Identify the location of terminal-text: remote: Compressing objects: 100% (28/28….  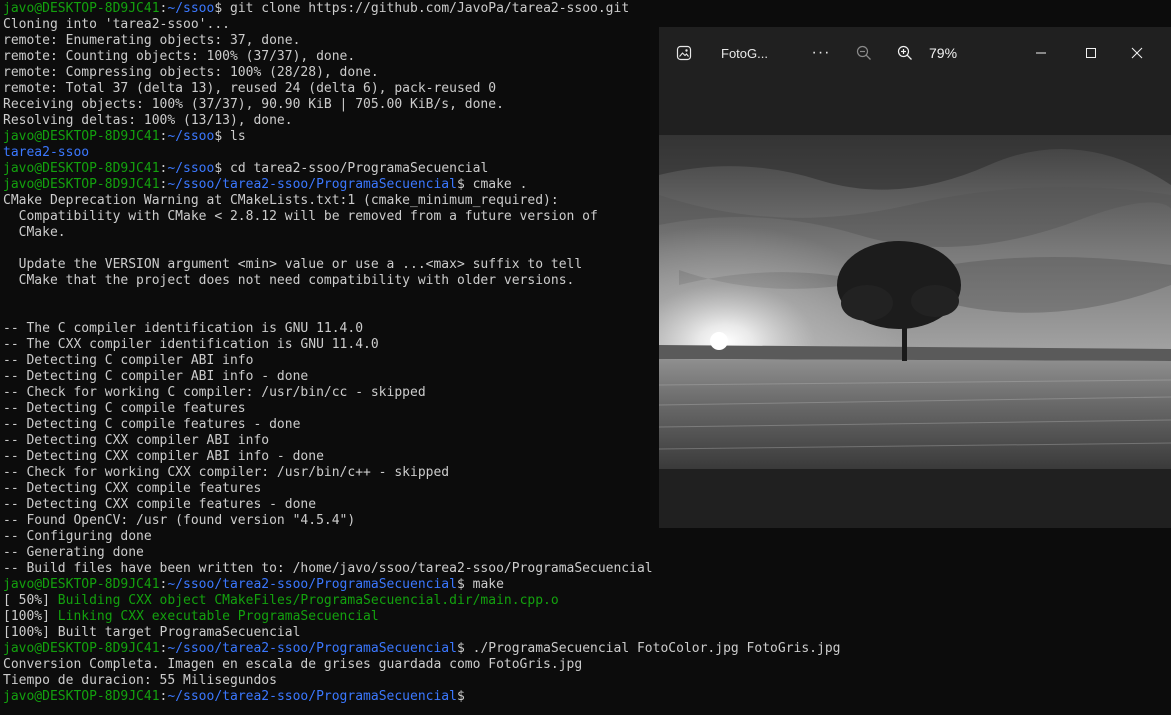
(191, 72).